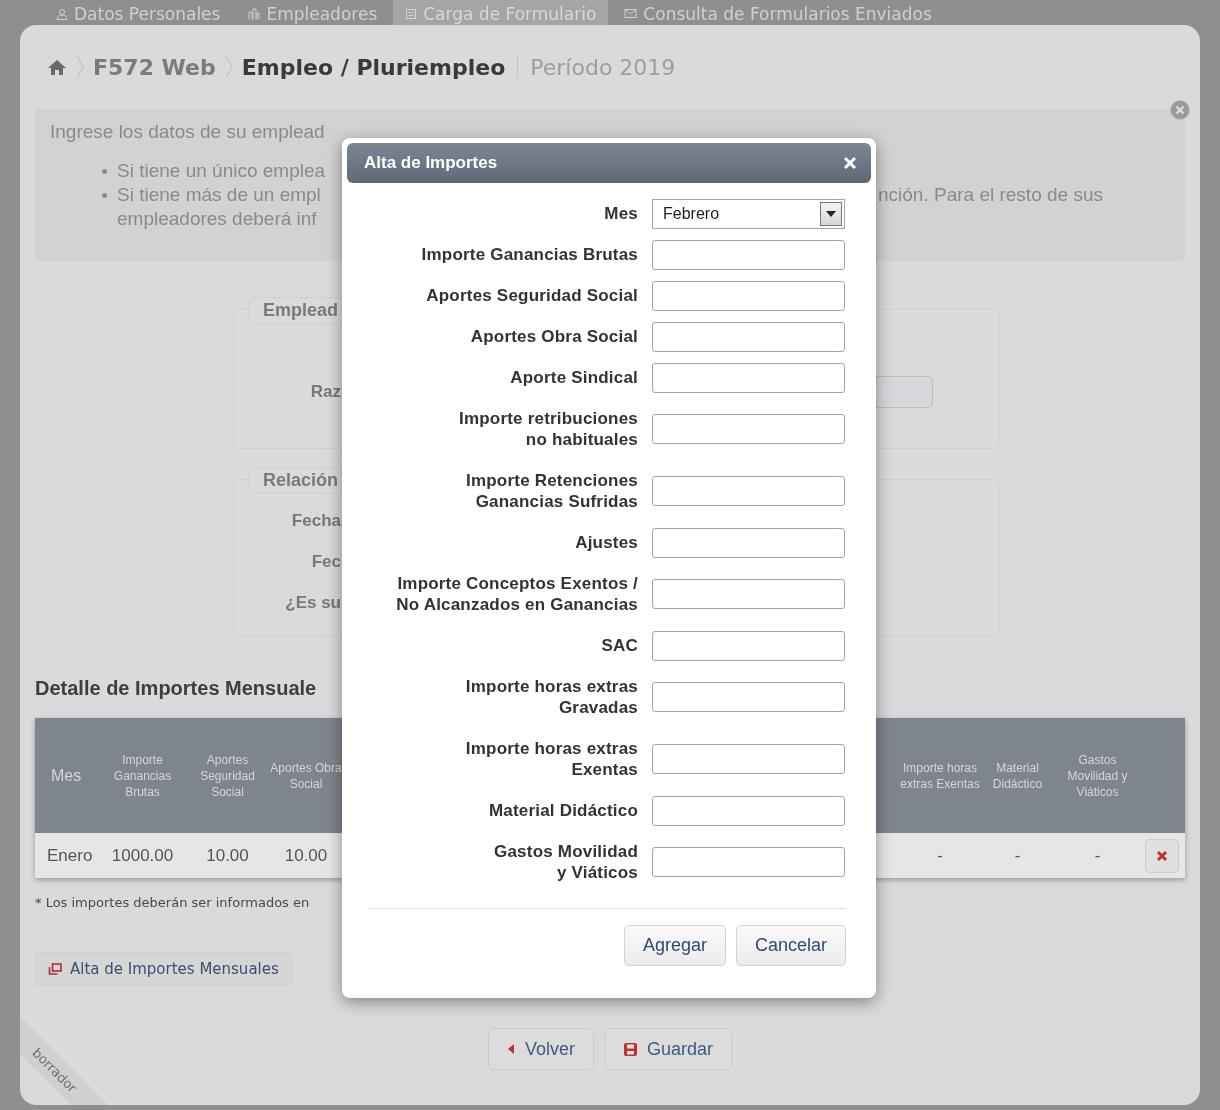  What do you see at coordinates (1097, 775) in the screenshot?
I see `column-header: Gastos Movilidad y Viáticos` at bounding box center [1097, 775].